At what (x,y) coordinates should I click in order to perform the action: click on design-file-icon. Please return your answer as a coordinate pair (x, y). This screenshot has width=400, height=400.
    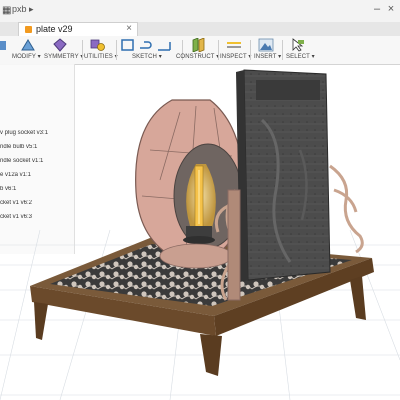
    Looking at the image, I should click on (28, 29).